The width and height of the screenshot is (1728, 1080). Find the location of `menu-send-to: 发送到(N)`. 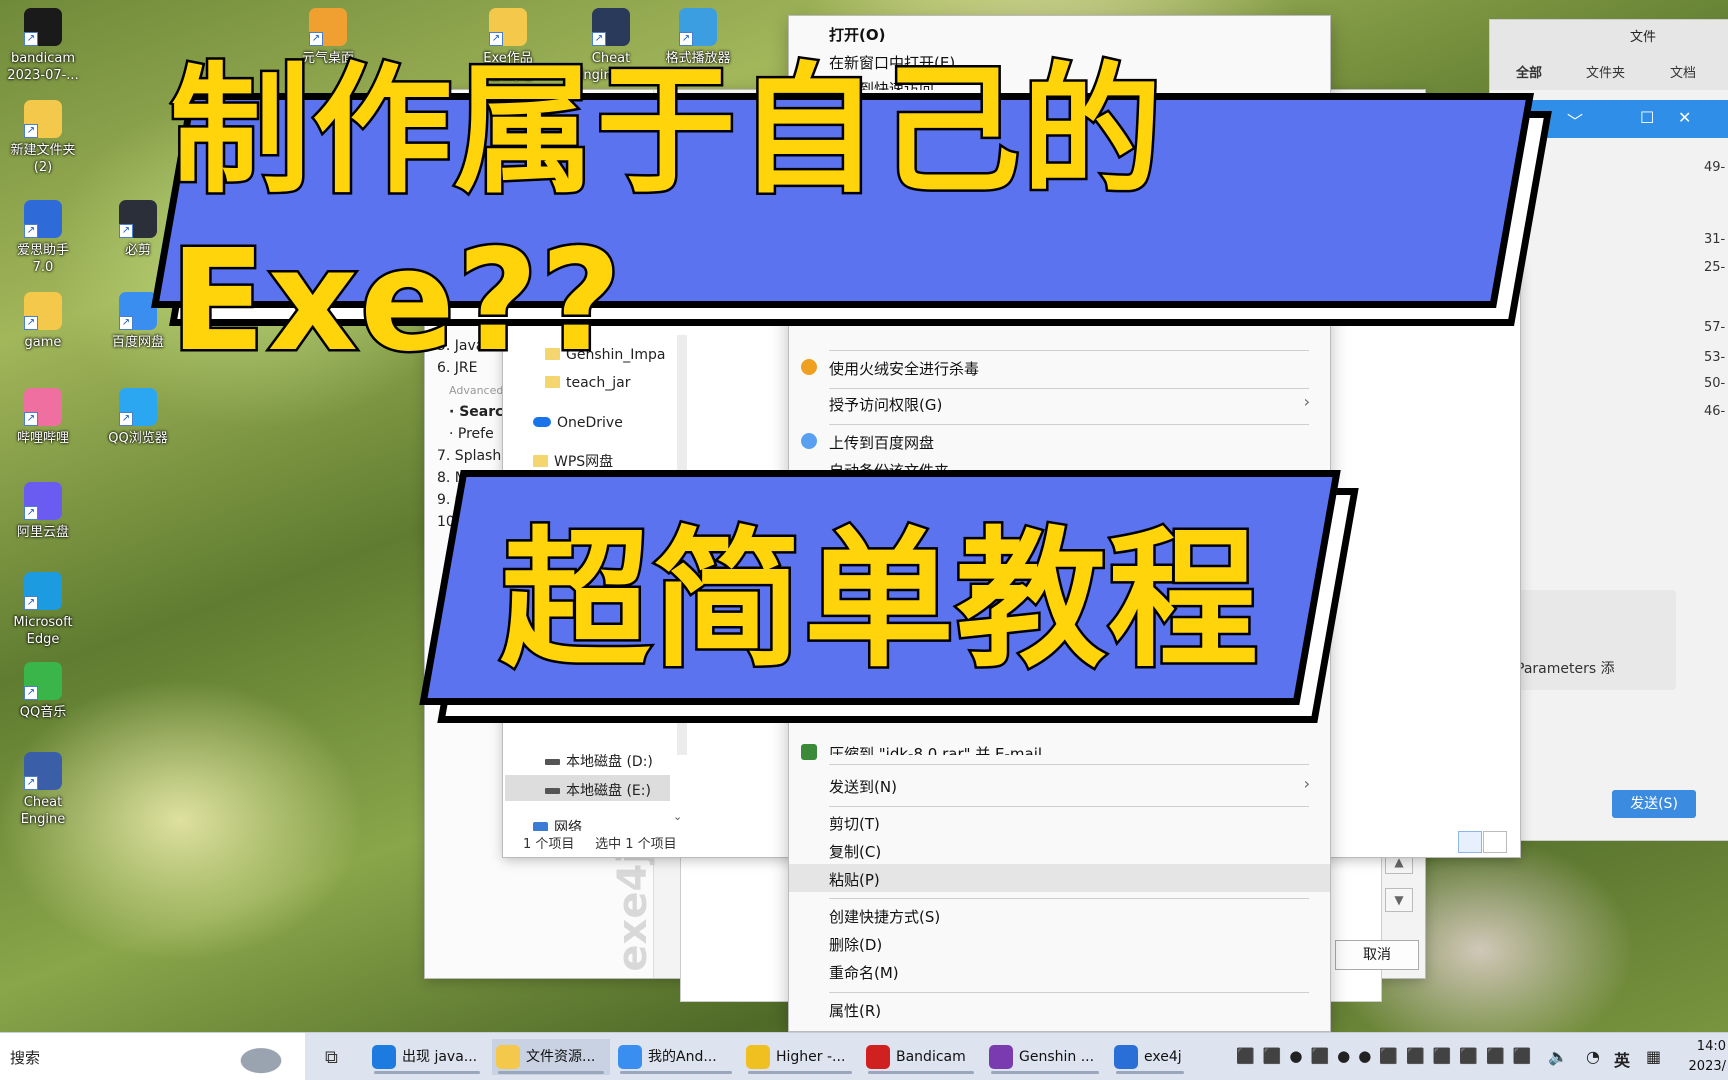

menu-send-to: 发送到(N) is located at coordinates (863, 786).